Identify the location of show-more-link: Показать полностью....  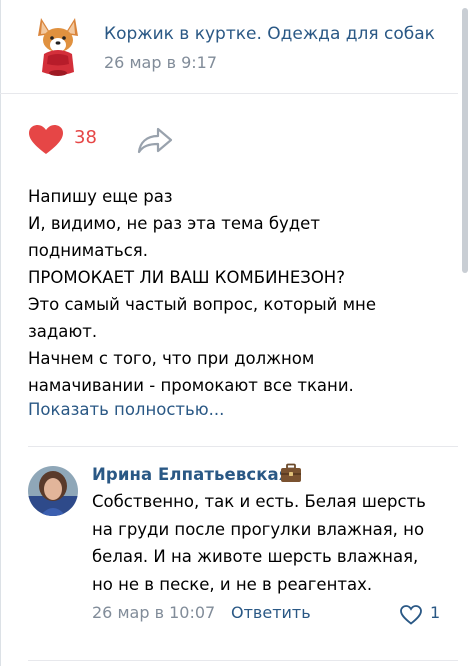
(126, 409).